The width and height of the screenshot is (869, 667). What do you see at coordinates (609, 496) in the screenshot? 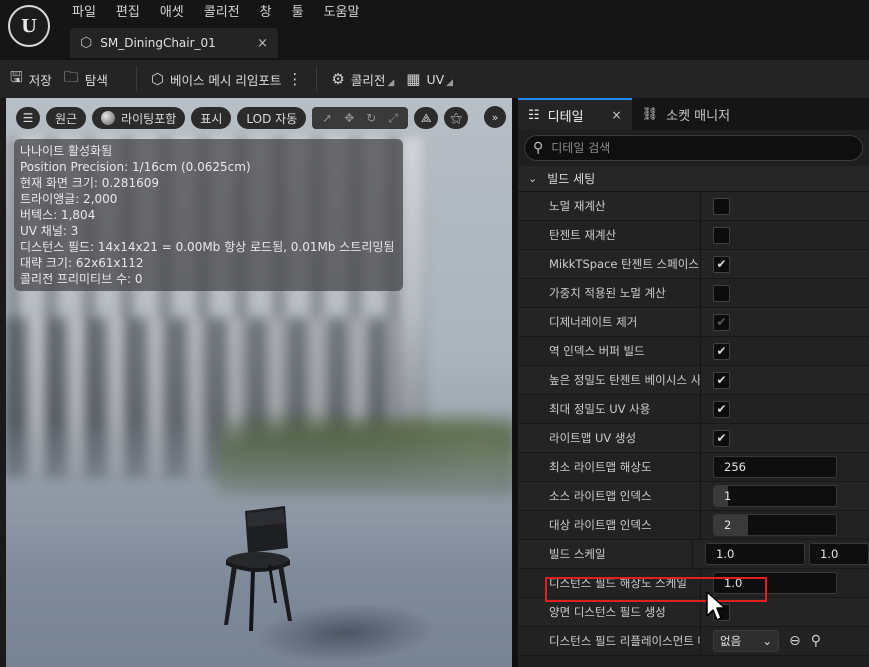
I see `prop-label: 소스 라이트맵 인덱스` at bounding box center [609, 496].